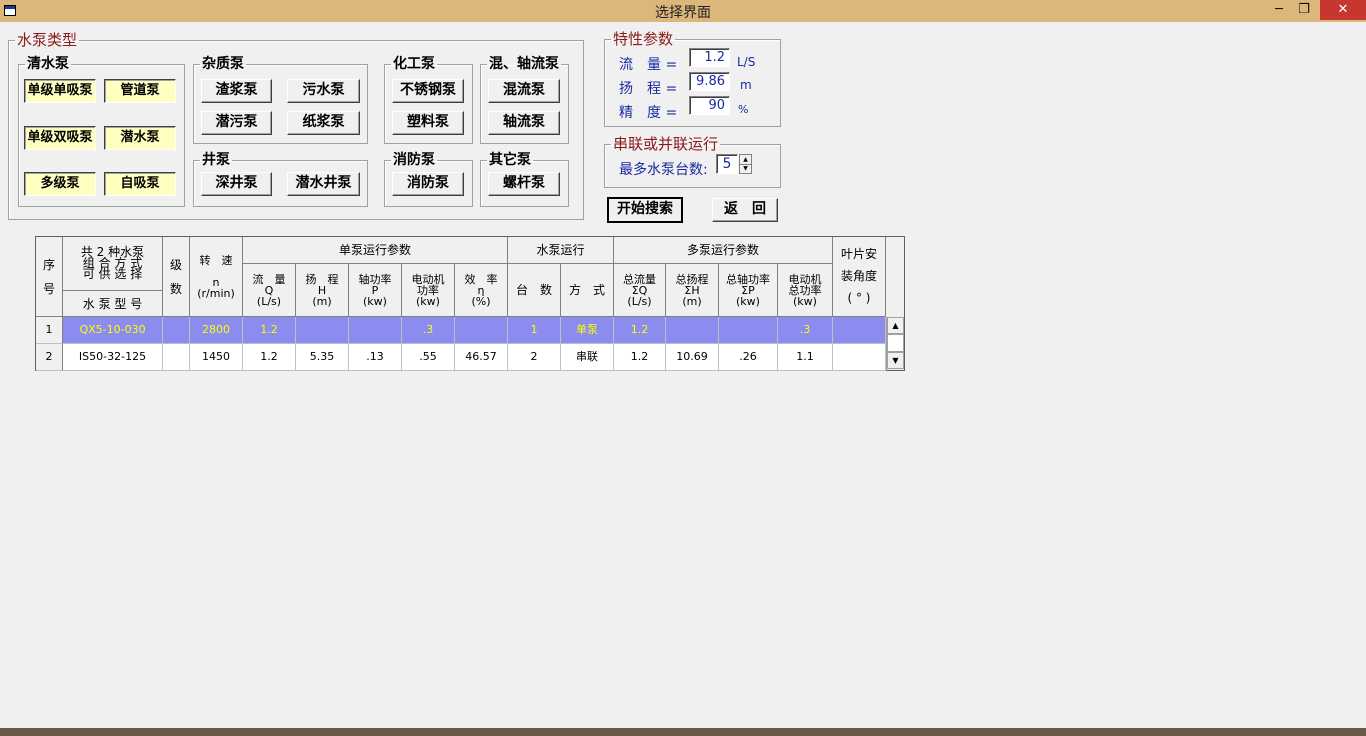 This screenshot has height=736, width=1366. What do you see at coordinates (524, 91) in the screenshot?
I see `mixed-flow-pump-button: 混流泵` at bounding box center [524, 91].